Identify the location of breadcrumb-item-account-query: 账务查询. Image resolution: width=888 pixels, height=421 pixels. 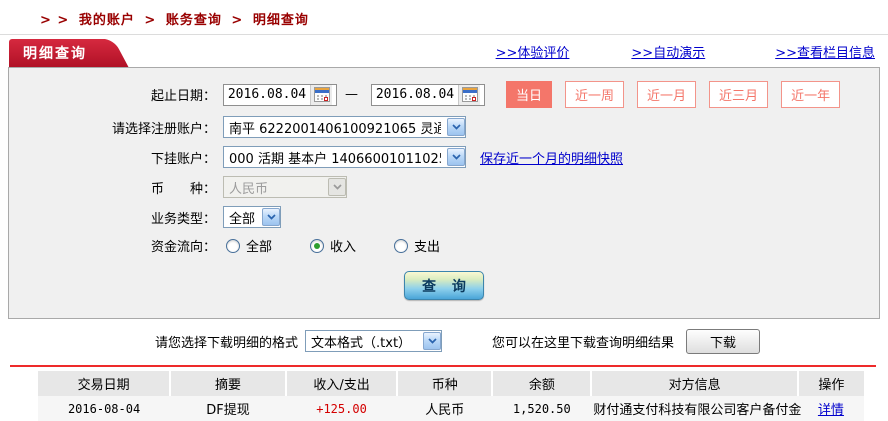
(194, 20).